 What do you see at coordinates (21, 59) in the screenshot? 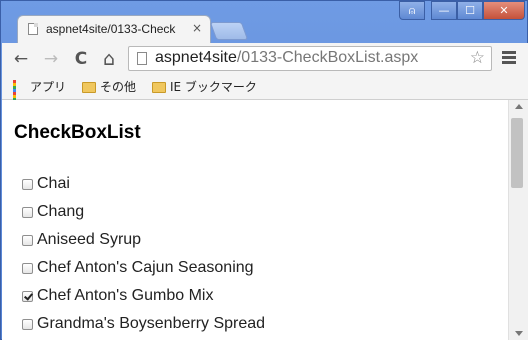
I see `back-icon: ←` at bounding box center [21, 59].